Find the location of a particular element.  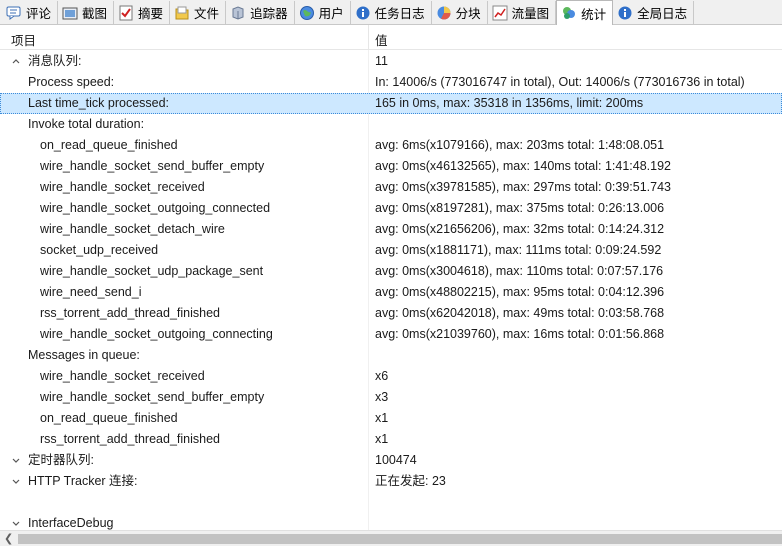

tab-label: 统计 is located at coordinates (594, 14).